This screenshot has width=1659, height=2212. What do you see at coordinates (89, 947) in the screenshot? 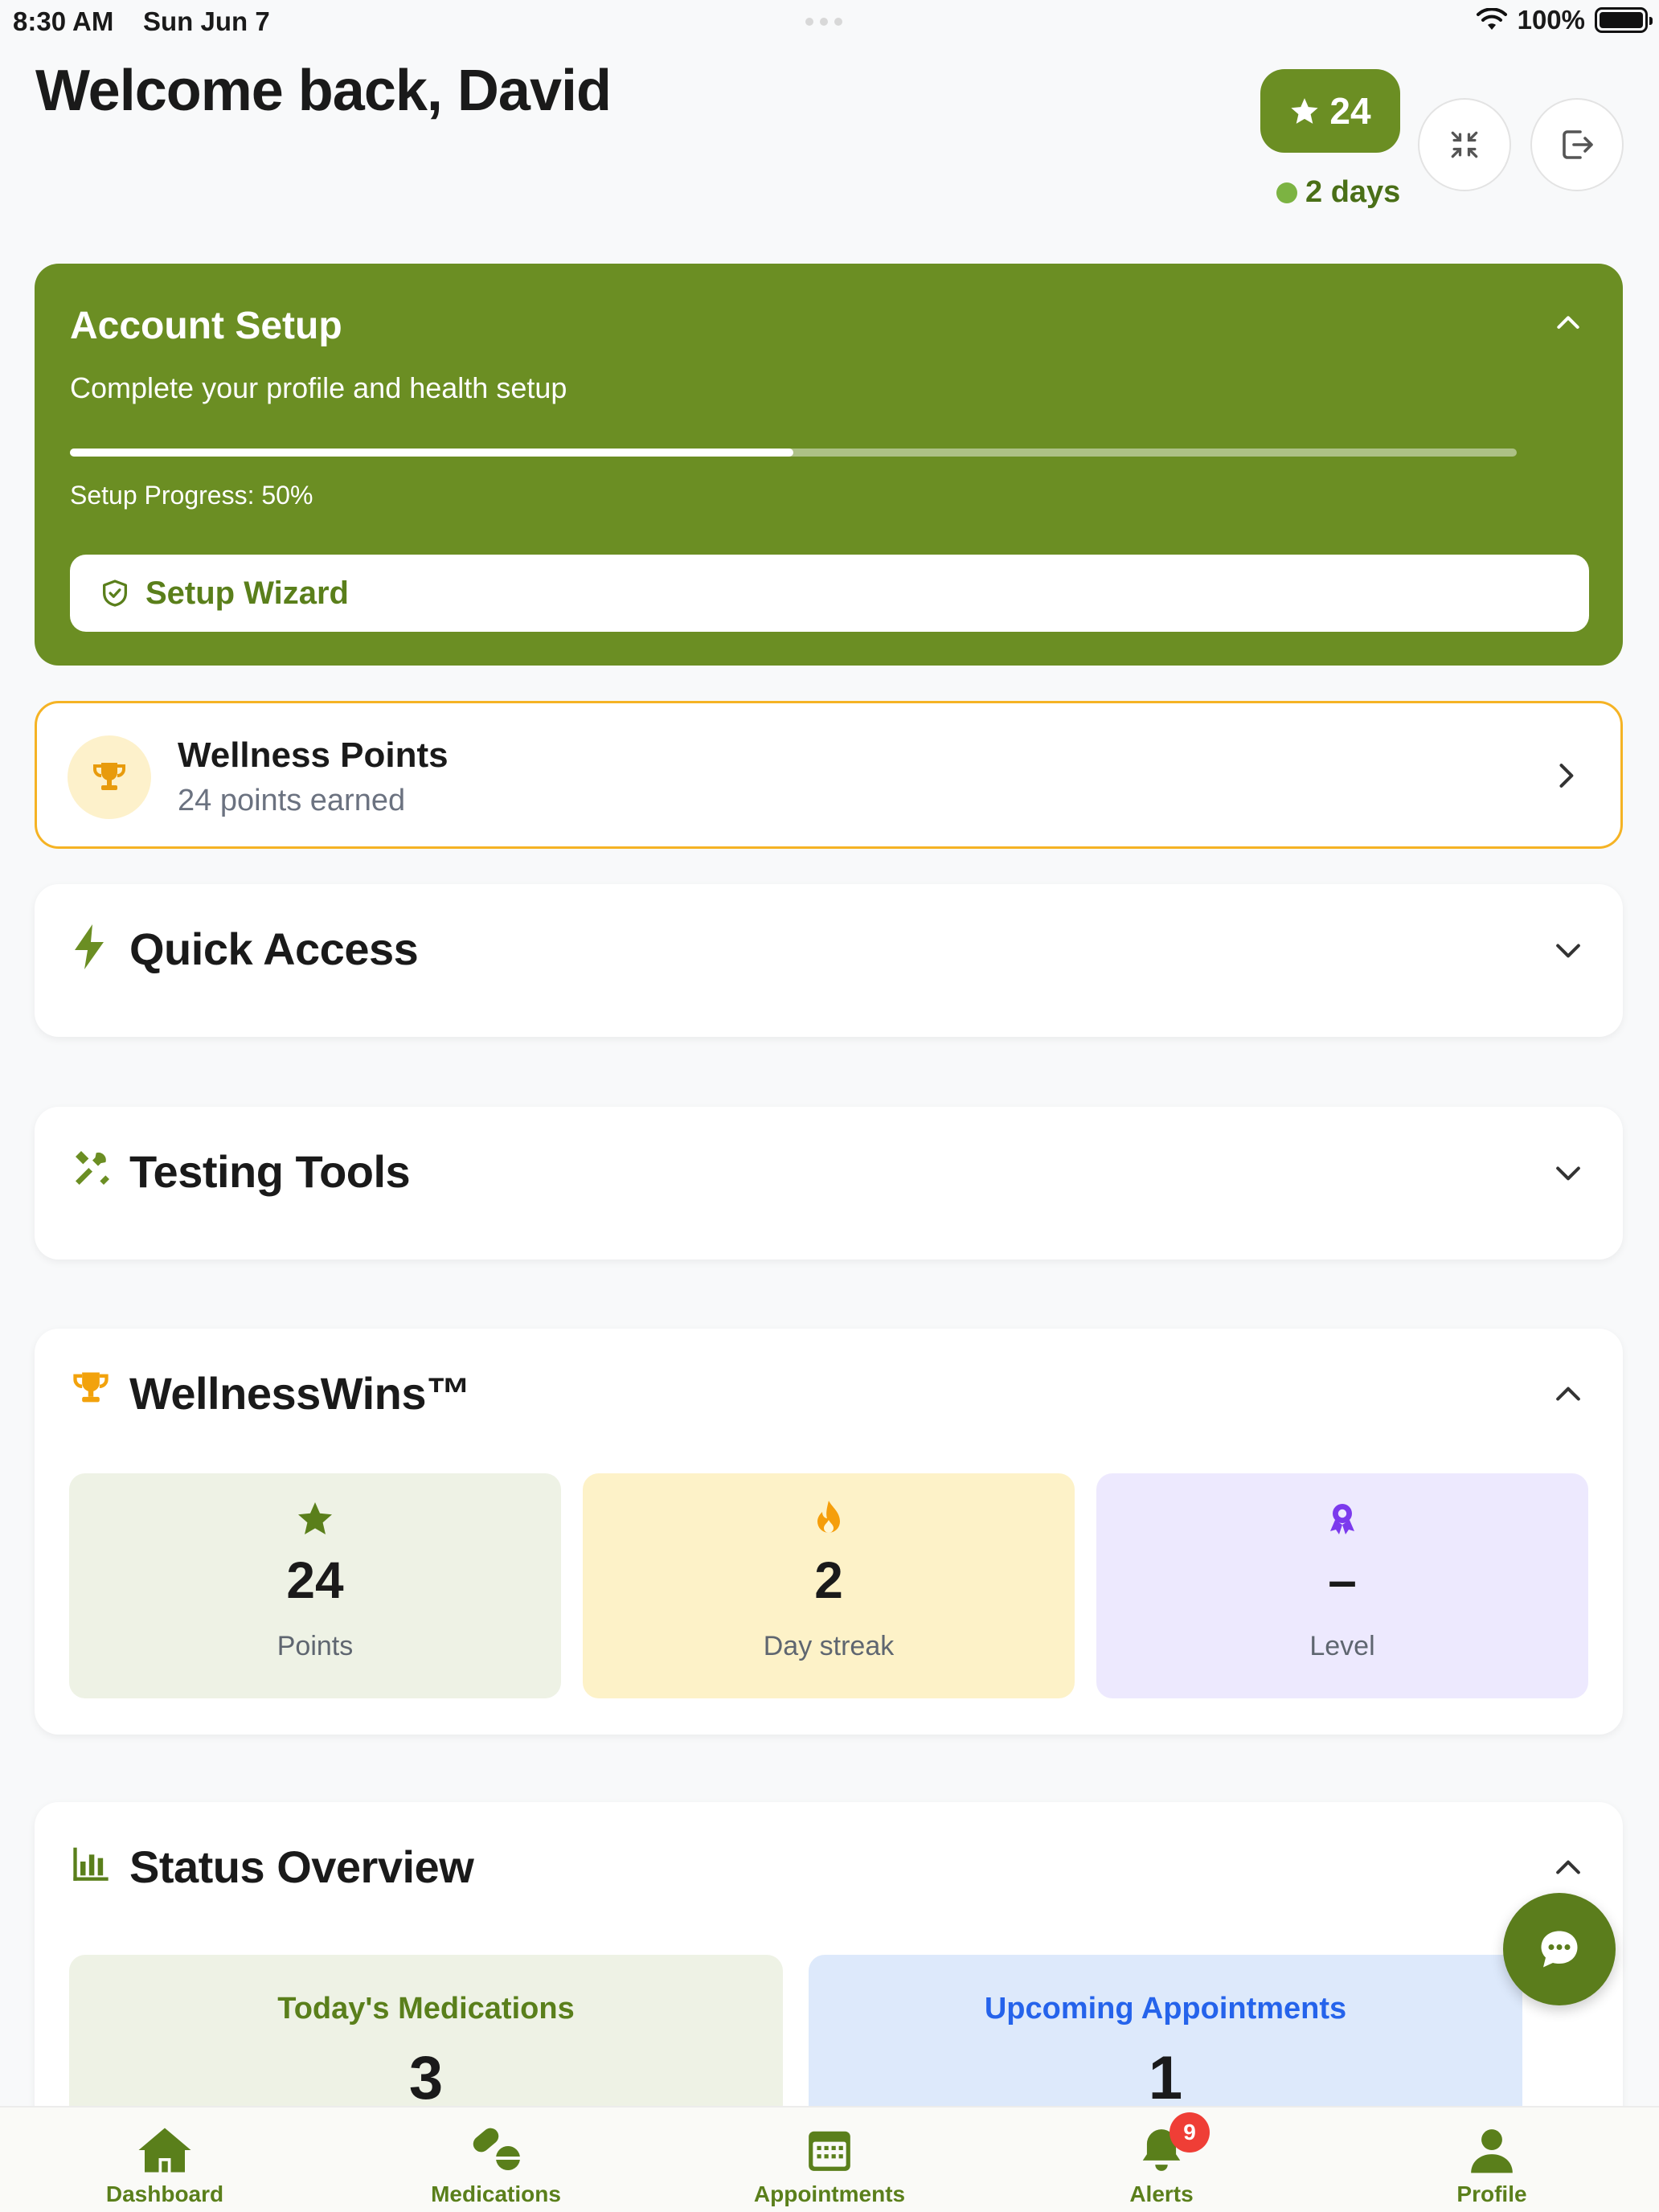
I see `lightning-icon` at bounding box center [89, 947].